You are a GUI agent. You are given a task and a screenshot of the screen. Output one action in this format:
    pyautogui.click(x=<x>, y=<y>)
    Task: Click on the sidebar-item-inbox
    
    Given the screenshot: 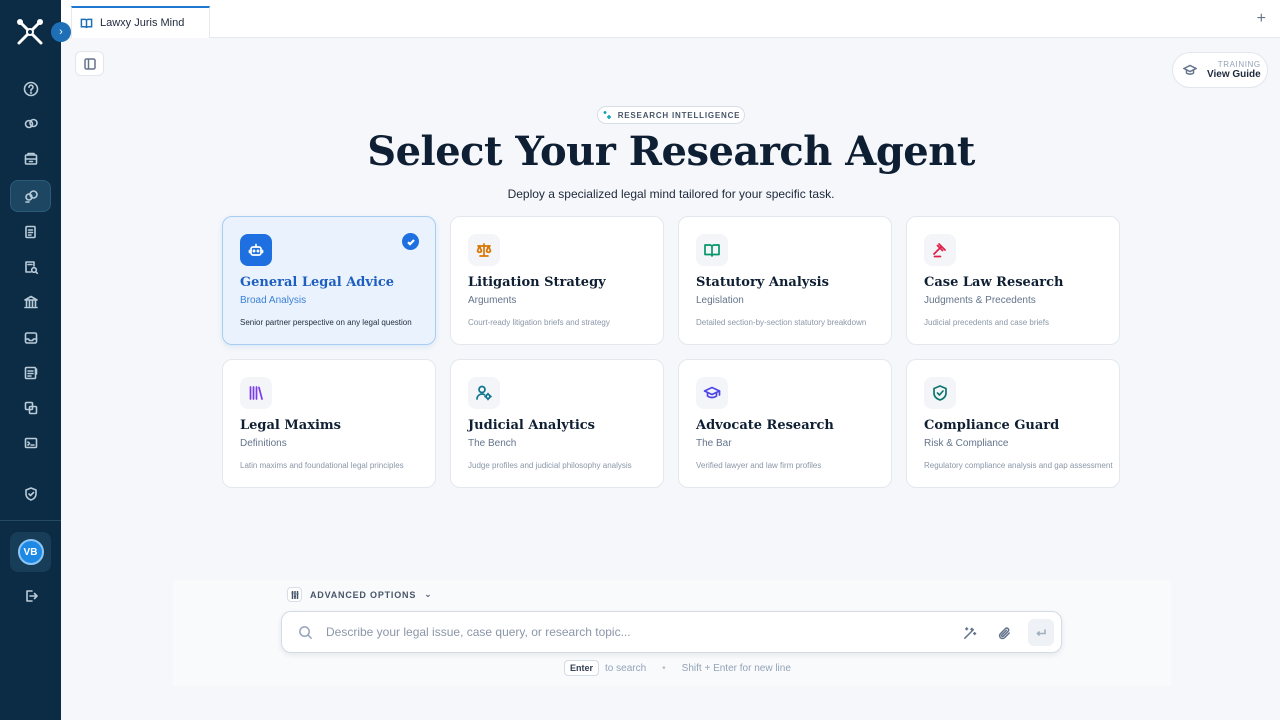 What is the action you would take?
    pyautogui.click(x=30, y=338)
    